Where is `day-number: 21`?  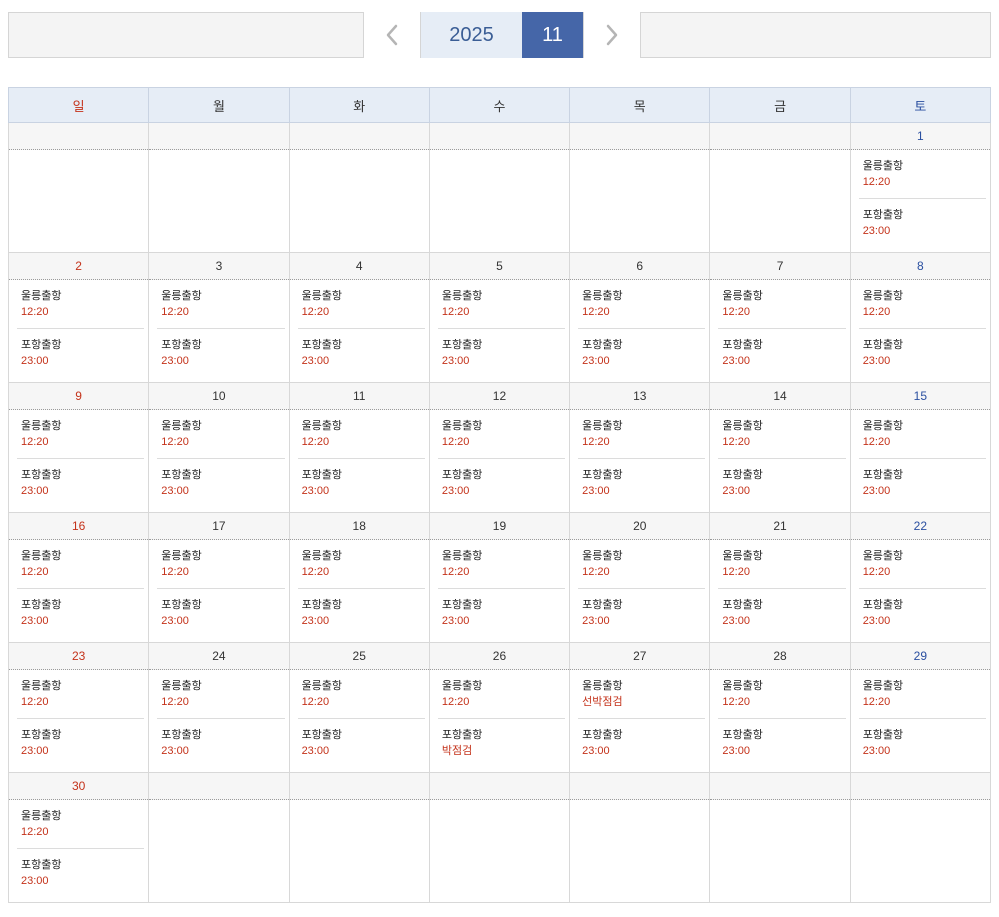 day-number: 21 is located at coordinates (780, 526).